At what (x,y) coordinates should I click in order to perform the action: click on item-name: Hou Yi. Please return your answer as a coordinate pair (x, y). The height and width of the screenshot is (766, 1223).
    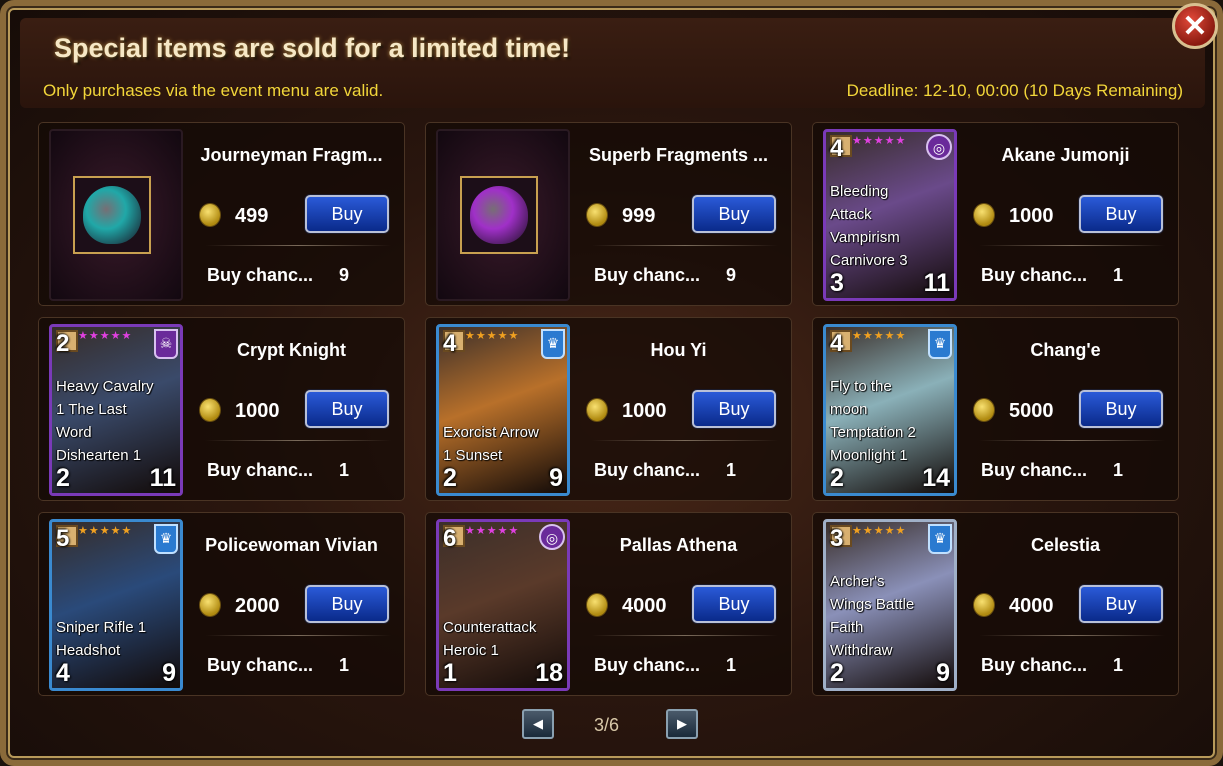
    Looking at the image, I should click on (678, 350).